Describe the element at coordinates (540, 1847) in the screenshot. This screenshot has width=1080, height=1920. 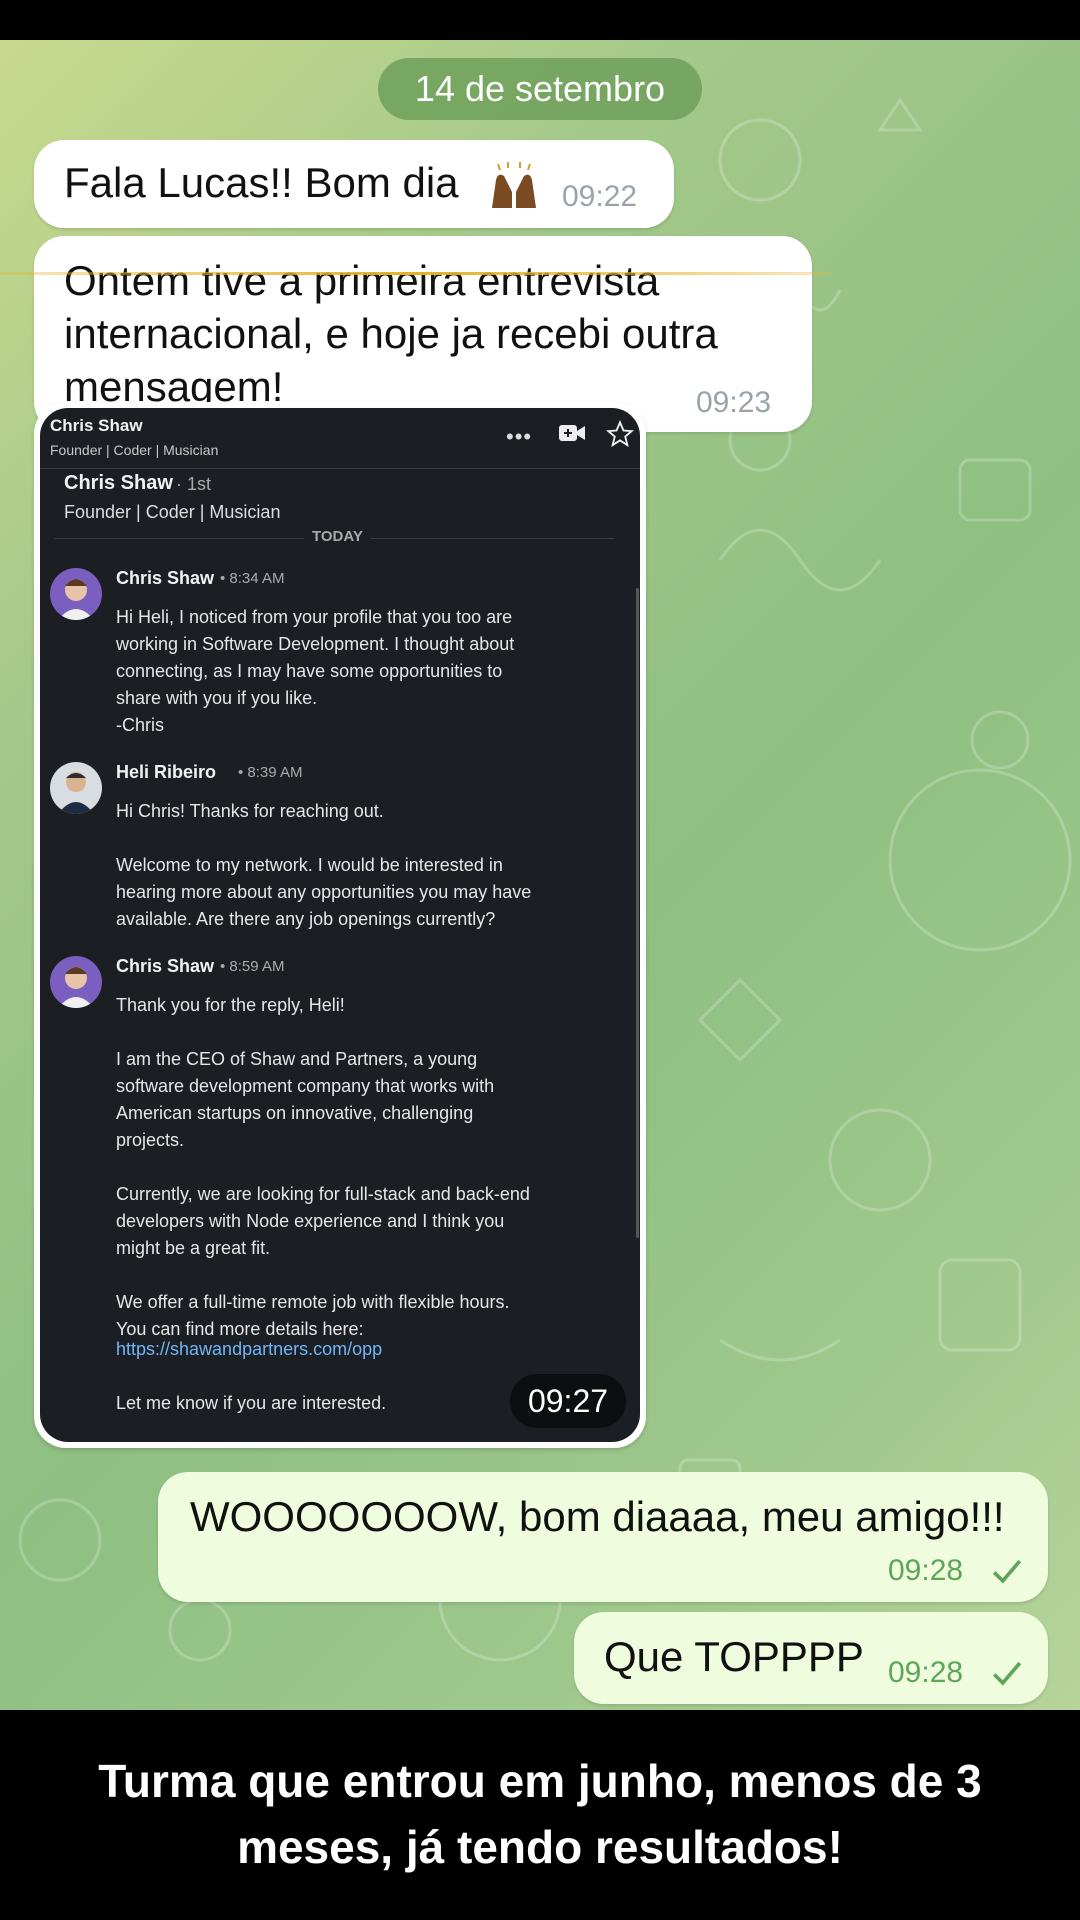
I see `caption-line: meses, já tendo resultados!` at that location.